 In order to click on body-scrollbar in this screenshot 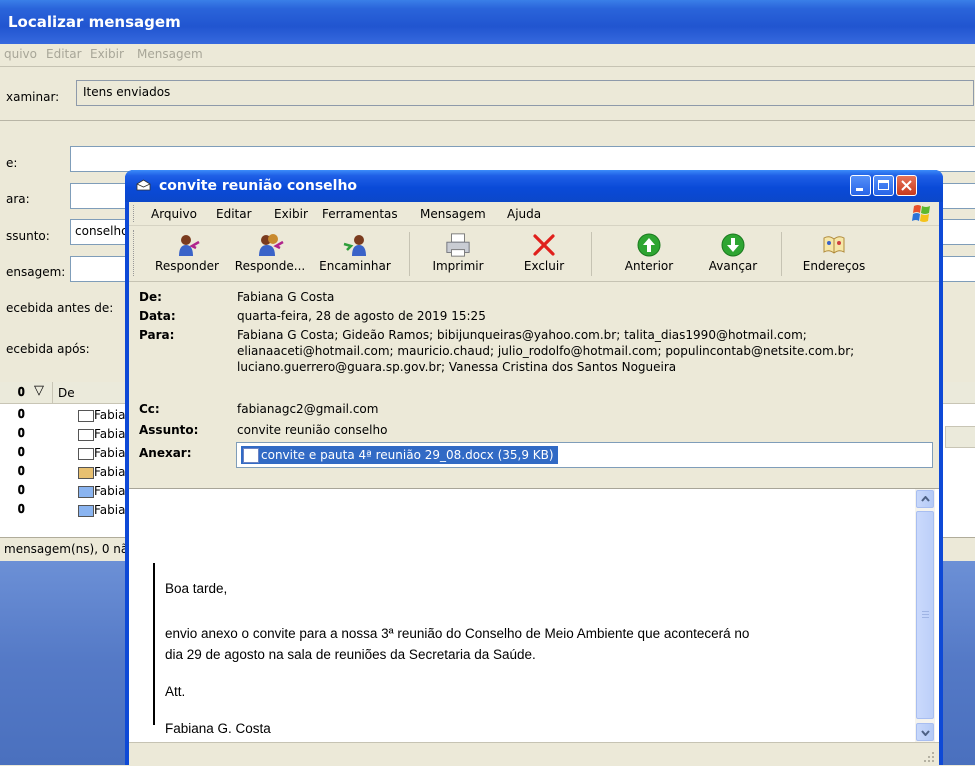, I will do `click(925, 615)`.